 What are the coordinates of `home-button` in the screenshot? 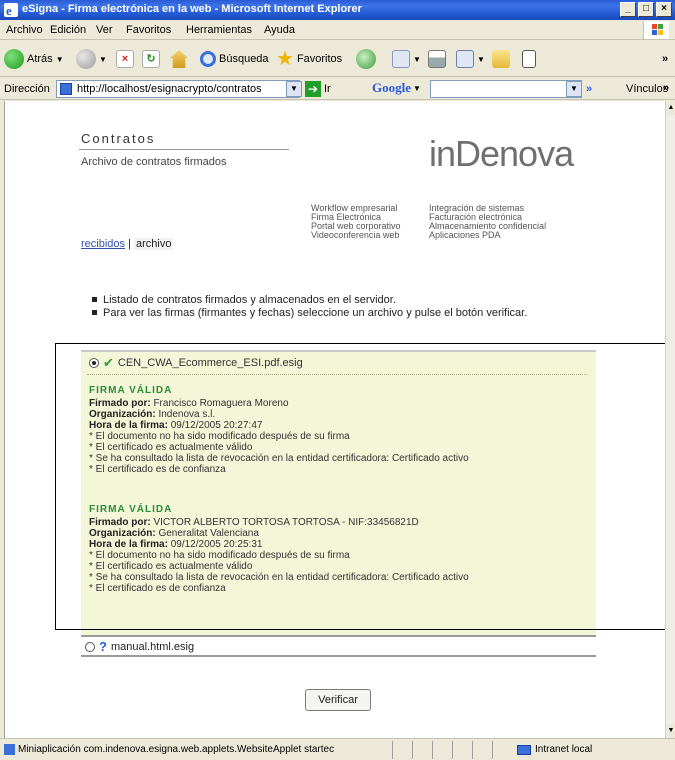 It's located at (179, 59).